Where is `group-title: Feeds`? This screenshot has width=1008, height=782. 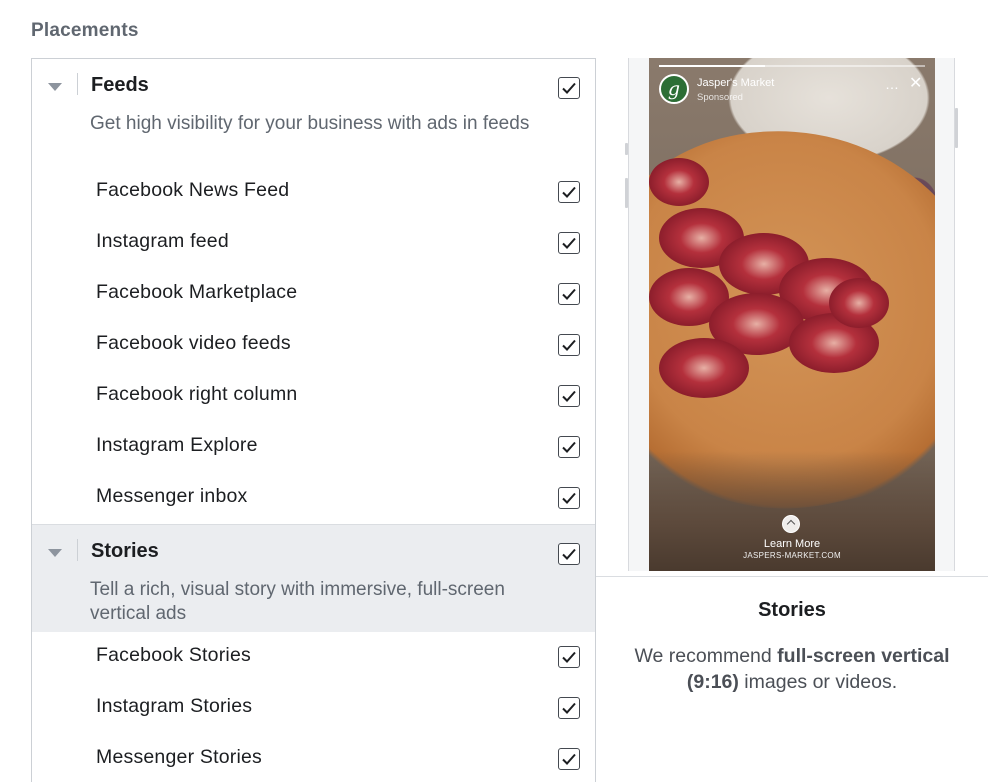 group-title: Feeds is located at coordinates (120, 85).